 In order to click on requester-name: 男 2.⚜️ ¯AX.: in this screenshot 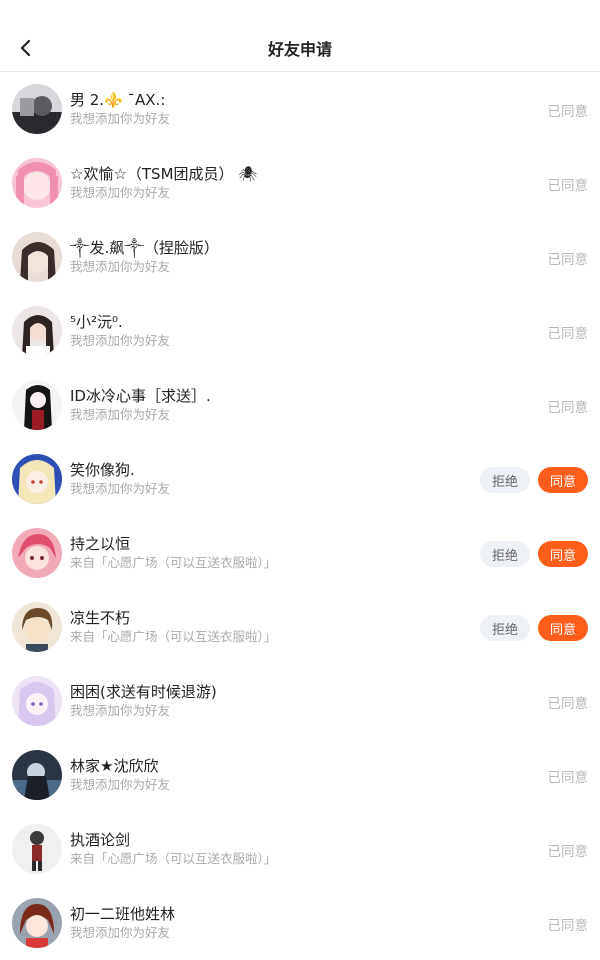, I will do `click(118, 100)`.